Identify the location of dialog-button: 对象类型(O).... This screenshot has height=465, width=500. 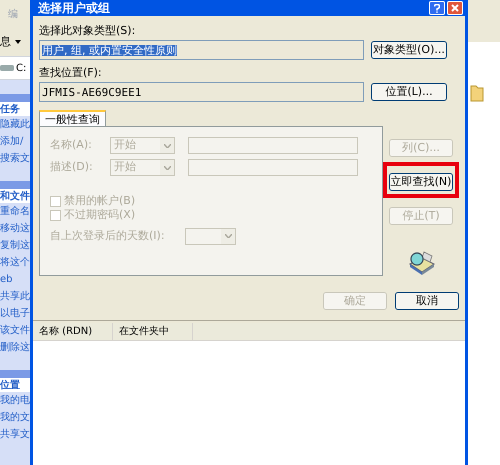
(409, 50).